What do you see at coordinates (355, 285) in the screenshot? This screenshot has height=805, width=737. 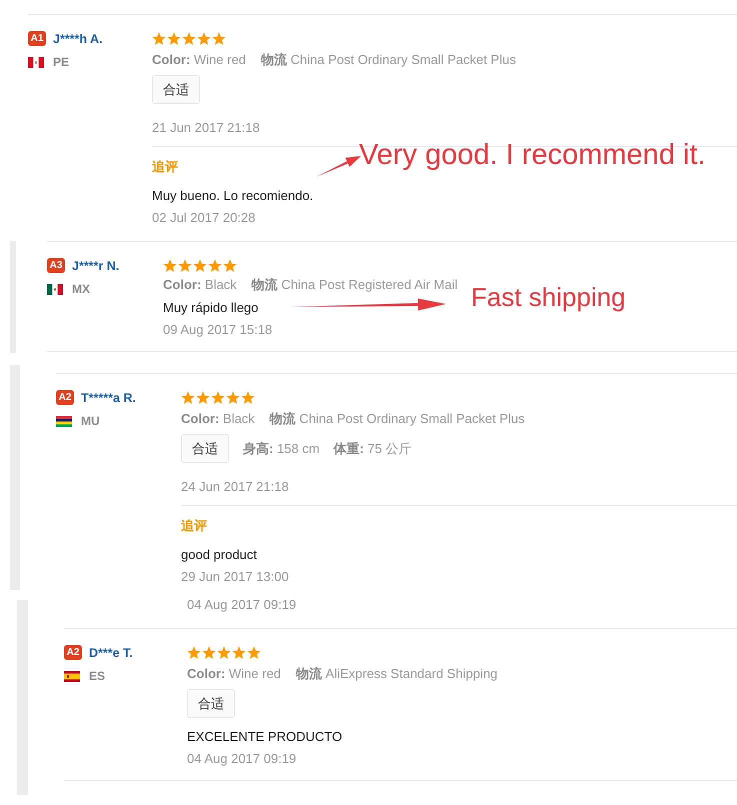 I see `product-attribute: 物流 China Post Registered Air Mail` at bounding box center [355, 285].